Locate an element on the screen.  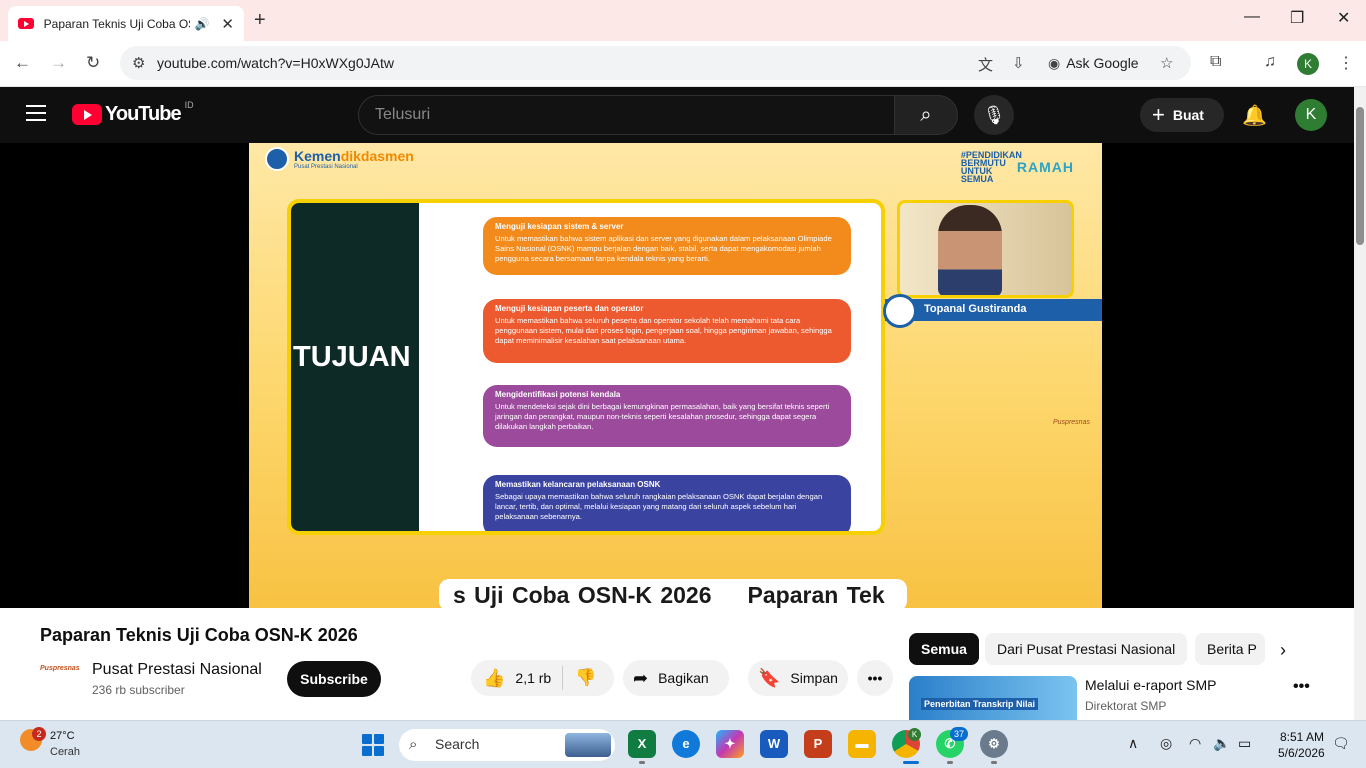
install-icon: ⇩ is located at coordinates (1018, 63).